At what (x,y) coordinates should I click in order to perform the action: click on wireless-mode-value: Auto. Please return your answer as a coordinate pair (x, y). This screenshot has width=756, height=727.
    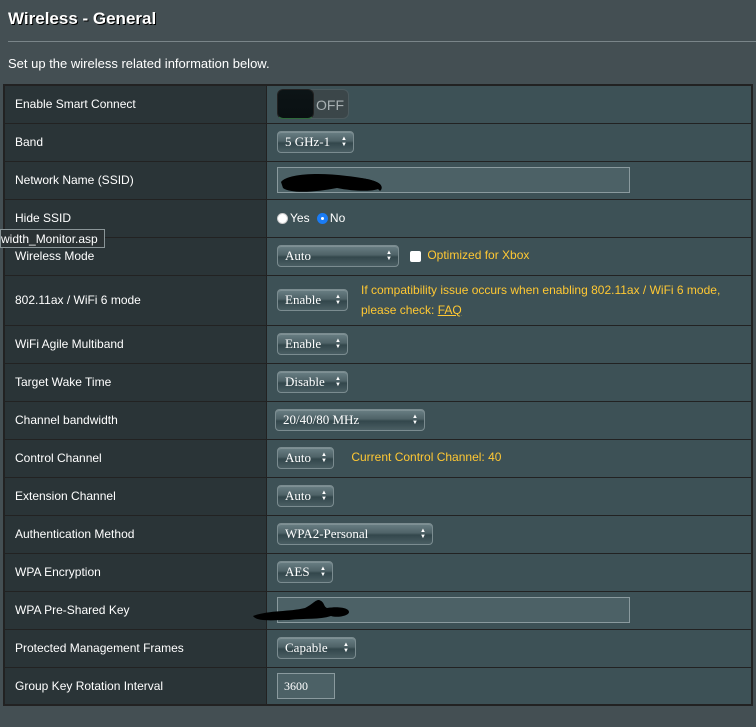
    Looking at the image, I should click on (298, 255).